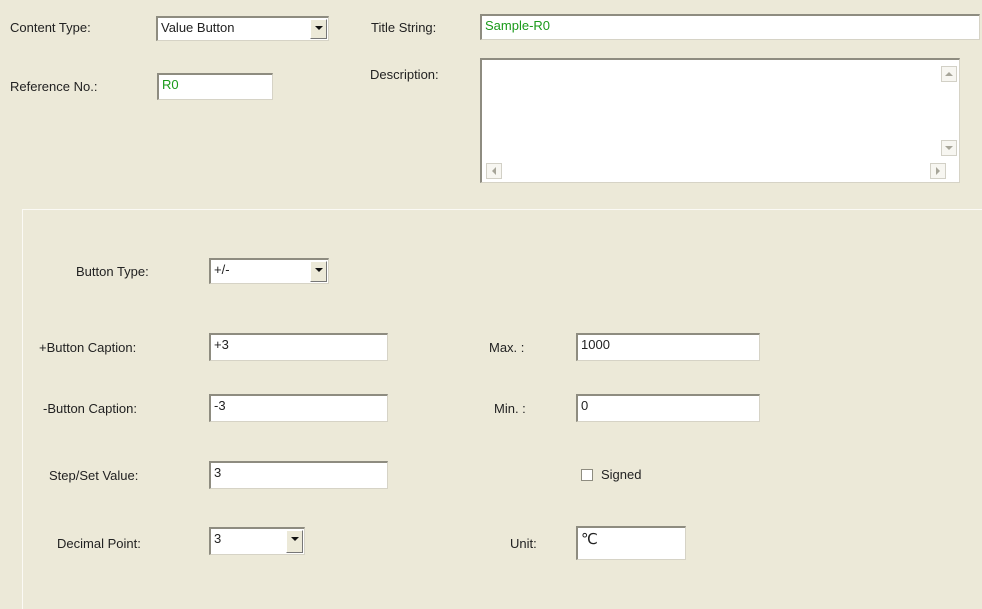  What do you see at coordinates (90, 408) in the screenshot?
I see `minus-caption-label: -Button Caption:` at bounding box center [90, 408].